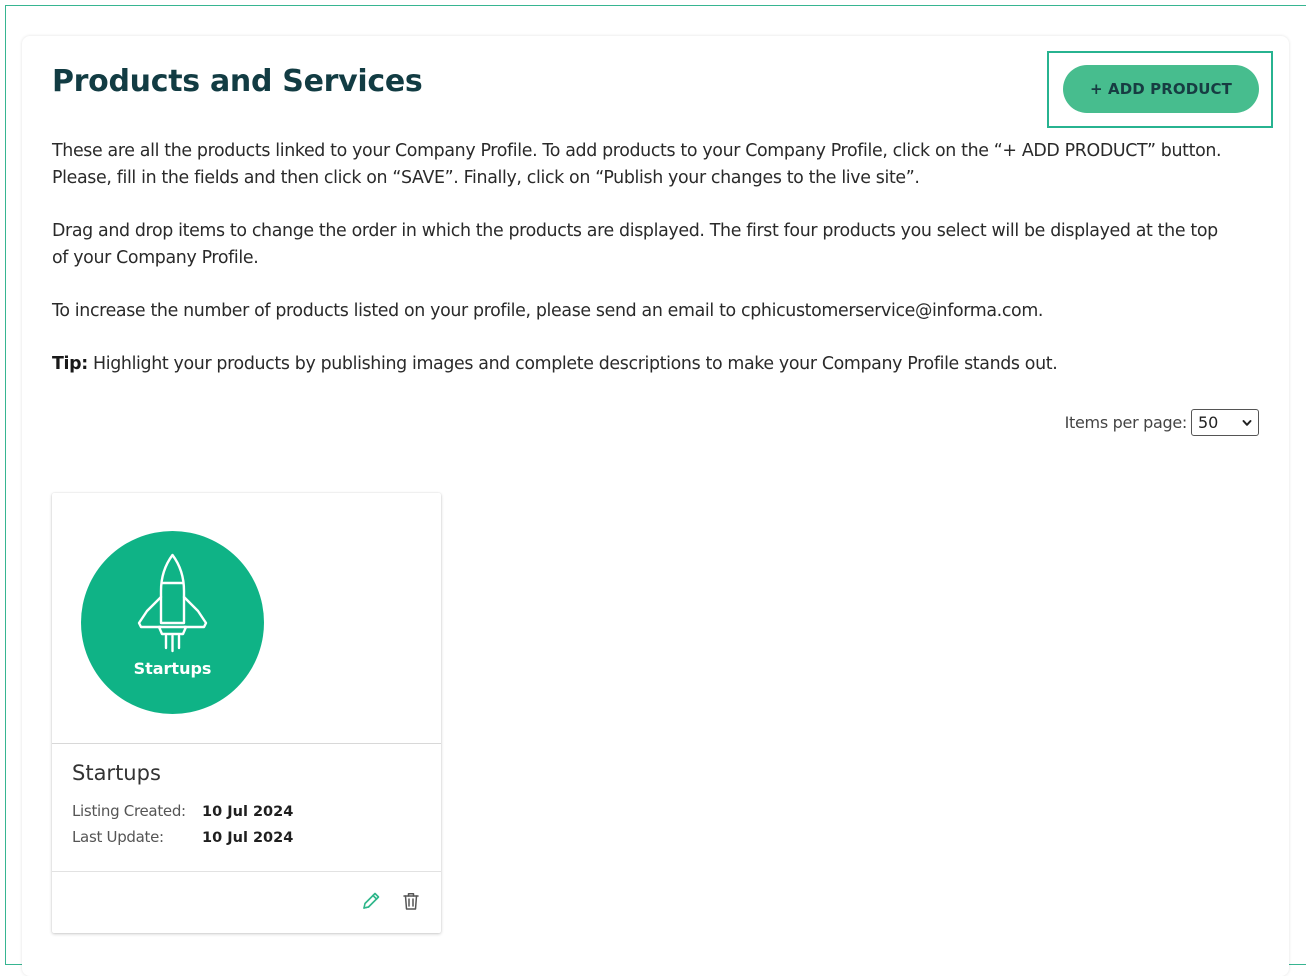  What do you see at coordinates (118, 837) in the screenshot?
I see `last-update-label: Last Update:` at bounding box center [118, 837].